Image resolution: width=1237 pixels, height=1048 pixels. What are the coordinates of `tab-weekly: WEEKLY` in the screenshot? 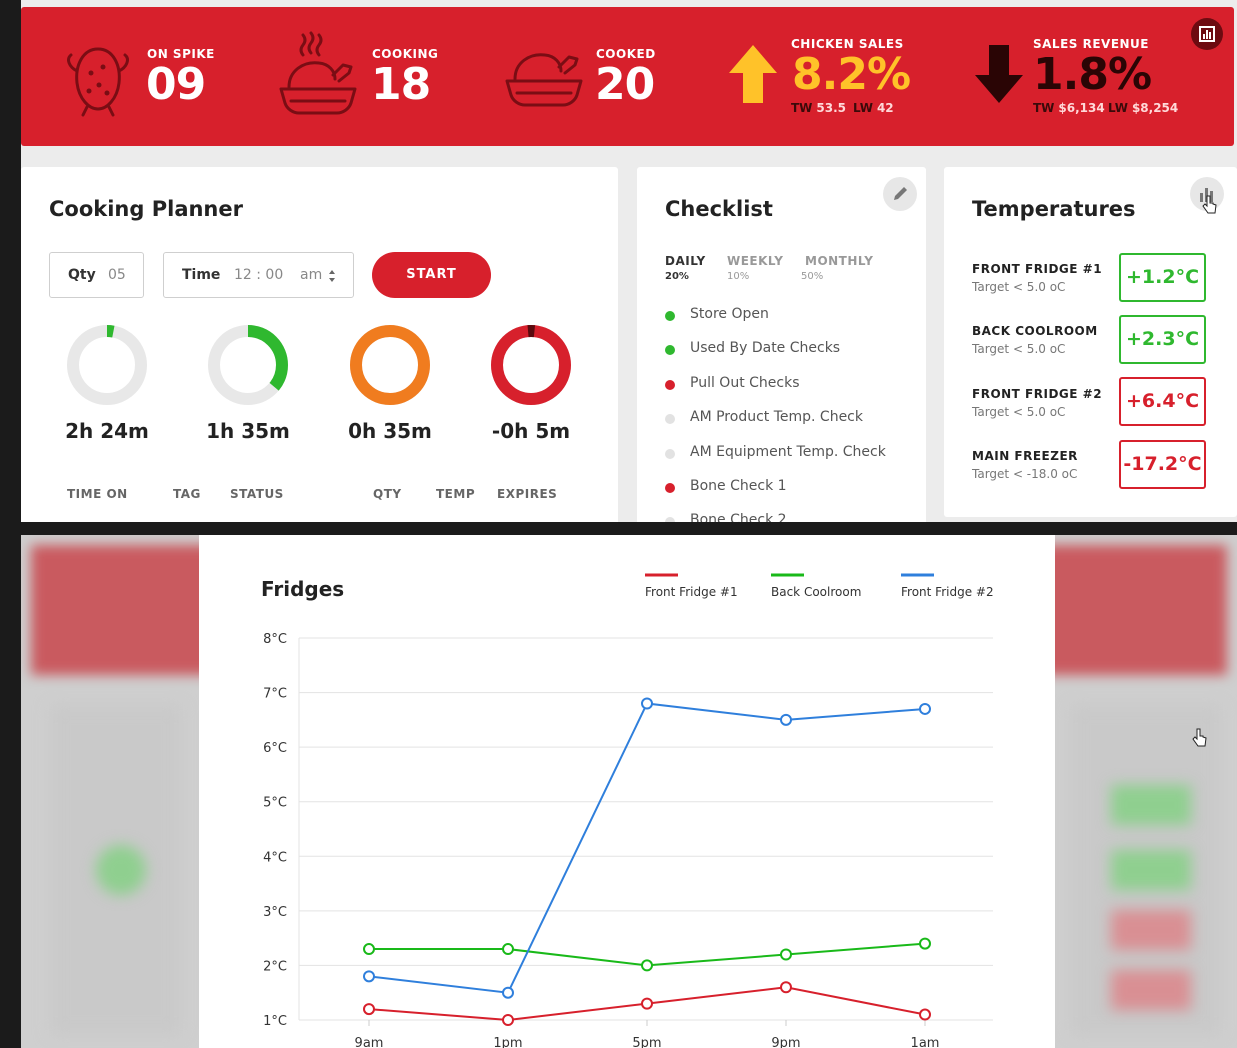 It's located at (755, 261).